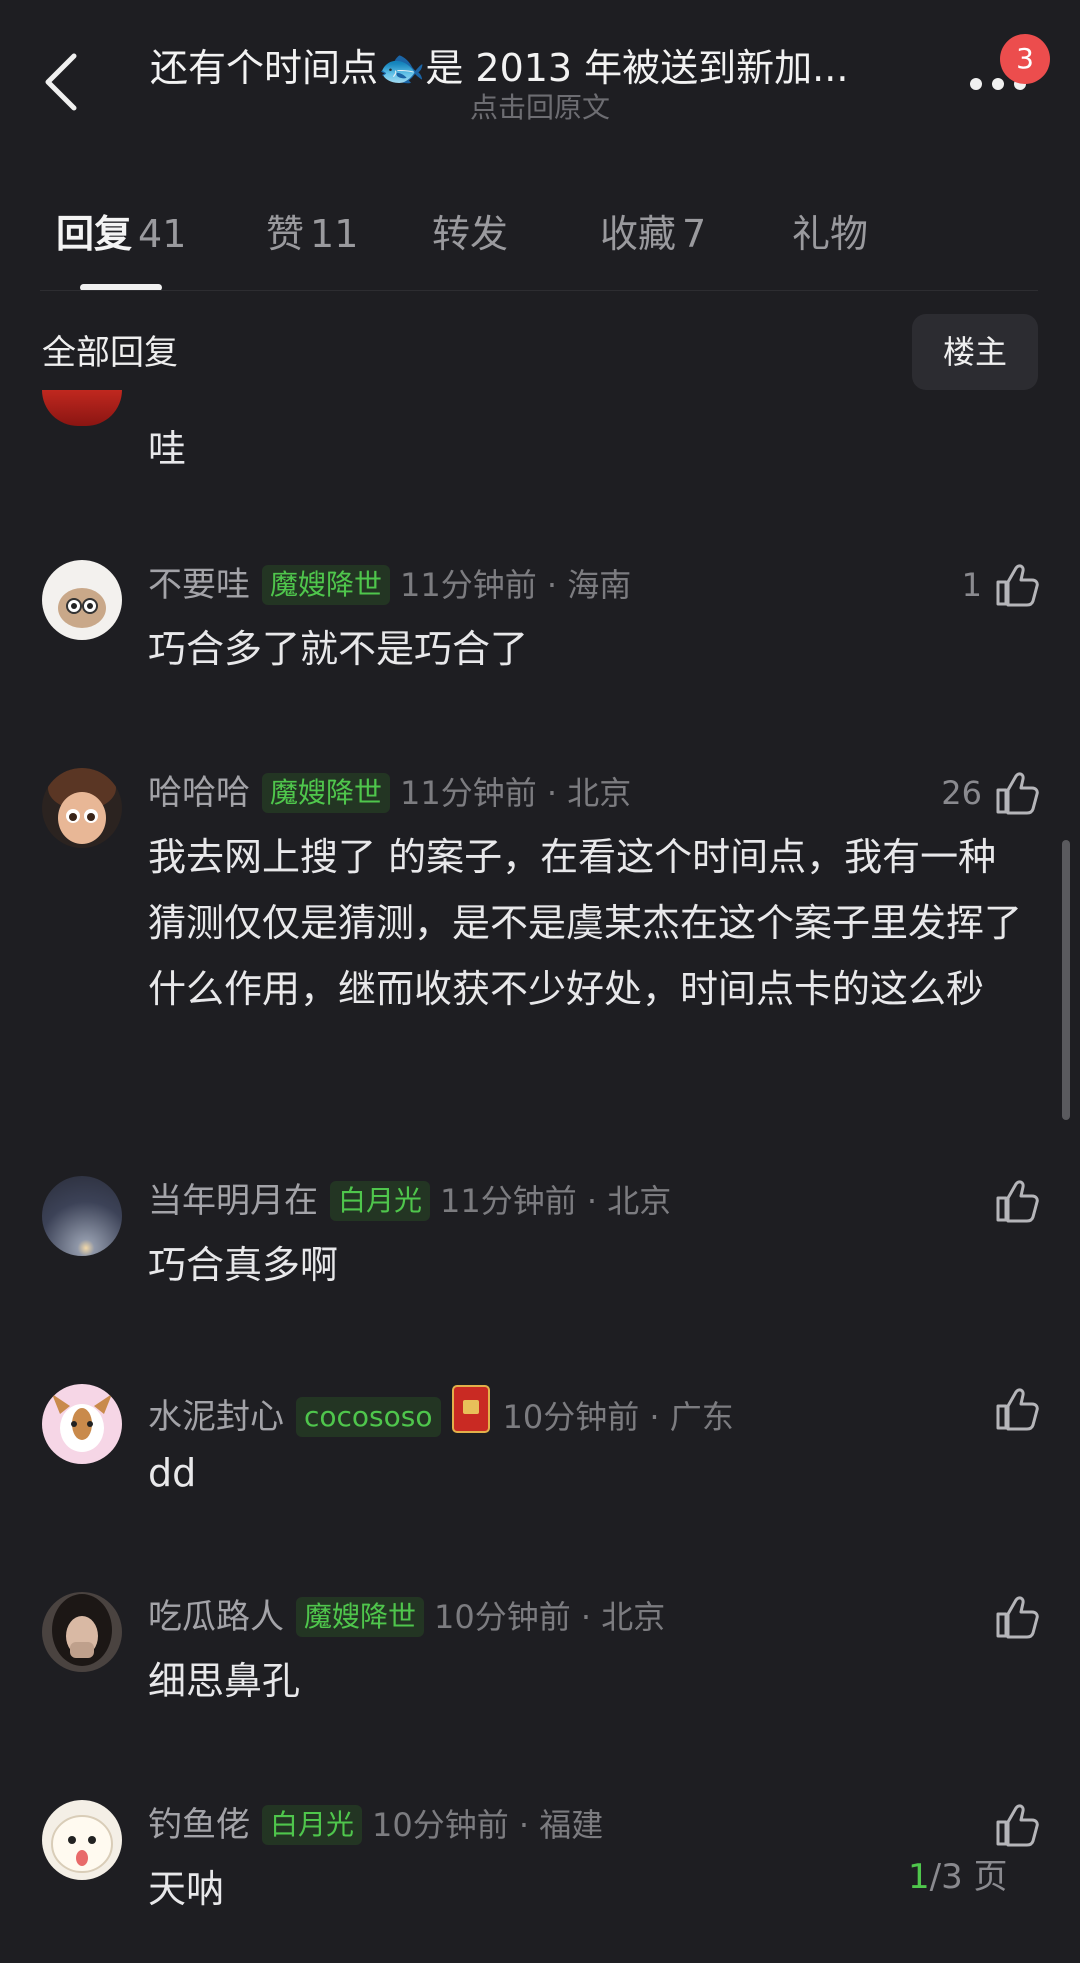 The width and height of the screenshot is (1080, 1963). Describe the element at coordinates (618, 1417) in the screenshot. I see `timestamp-location: 10分钟前 · 广东` at that location.